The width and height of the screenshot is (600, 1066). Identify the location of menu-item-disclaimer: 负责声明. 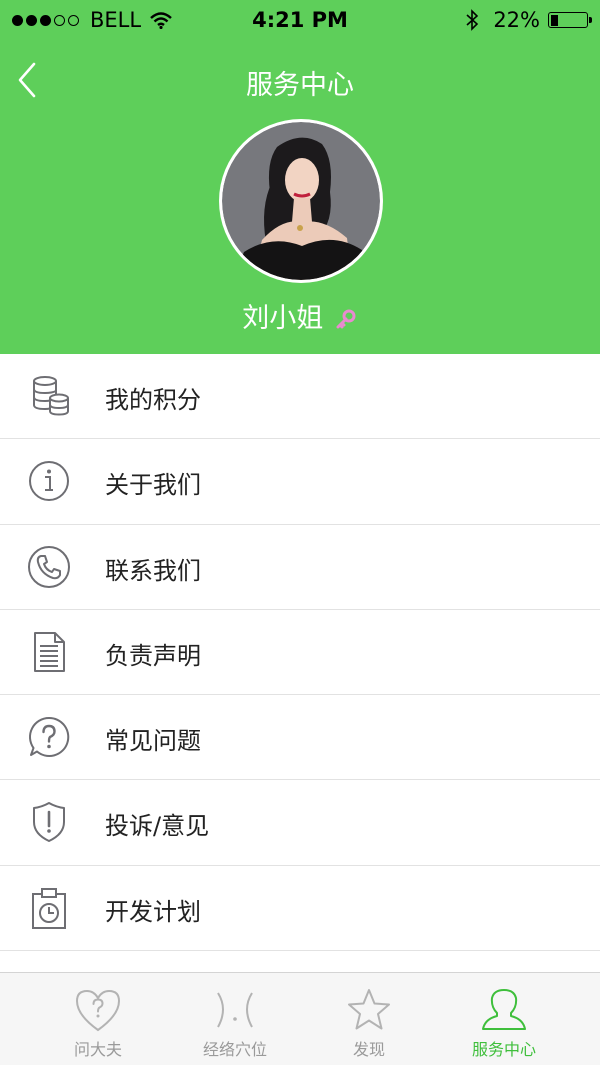
(300, 653).